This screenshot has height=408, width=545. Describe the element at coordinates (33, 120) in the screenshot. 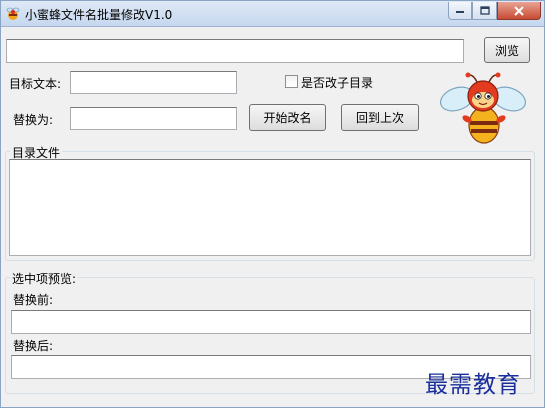

I see `replace-with-label: 替换为:` at that location.